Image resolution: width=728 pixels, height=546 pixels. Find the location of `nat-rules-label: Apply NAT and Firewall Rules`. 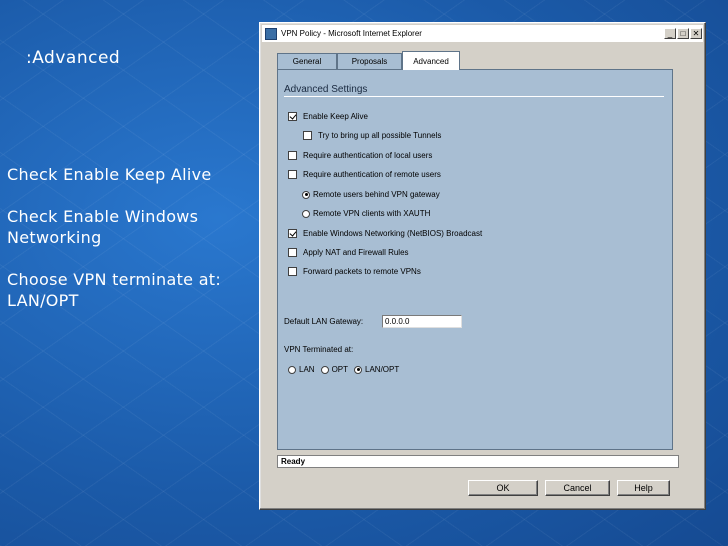

nat-rules-label: Apply NAT and Firewall Rules is located at coordinates (356, 252).